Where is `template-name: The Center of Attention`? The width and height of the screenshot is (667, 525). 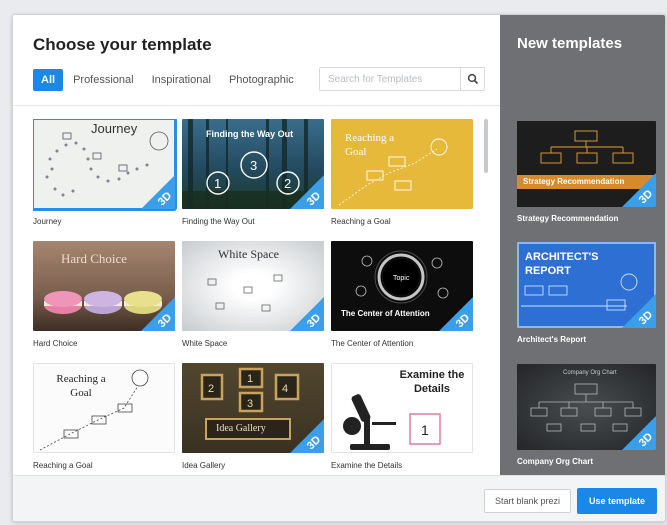 template-name: The Center of Attention is located at coordinates (372, 343).